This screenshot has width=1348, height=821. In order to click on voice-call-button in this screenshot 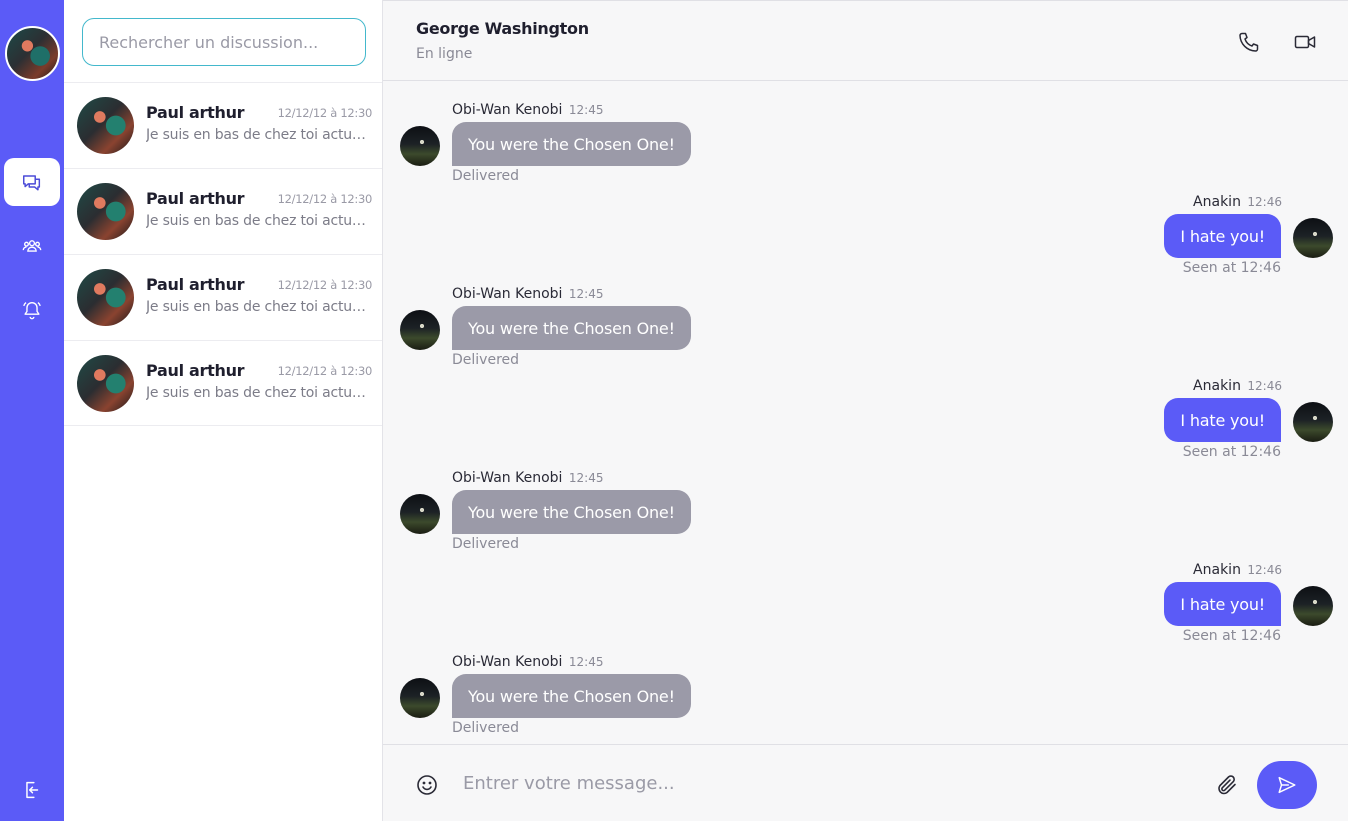, I will do `click(1249, 42)`.